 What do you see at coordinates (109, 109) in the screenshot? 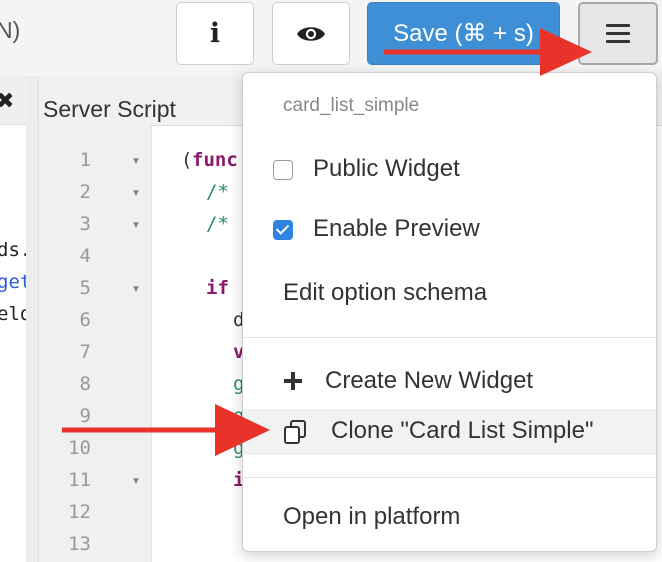
I see `server-script-title: Server Script` at bounding box center [109, 109].